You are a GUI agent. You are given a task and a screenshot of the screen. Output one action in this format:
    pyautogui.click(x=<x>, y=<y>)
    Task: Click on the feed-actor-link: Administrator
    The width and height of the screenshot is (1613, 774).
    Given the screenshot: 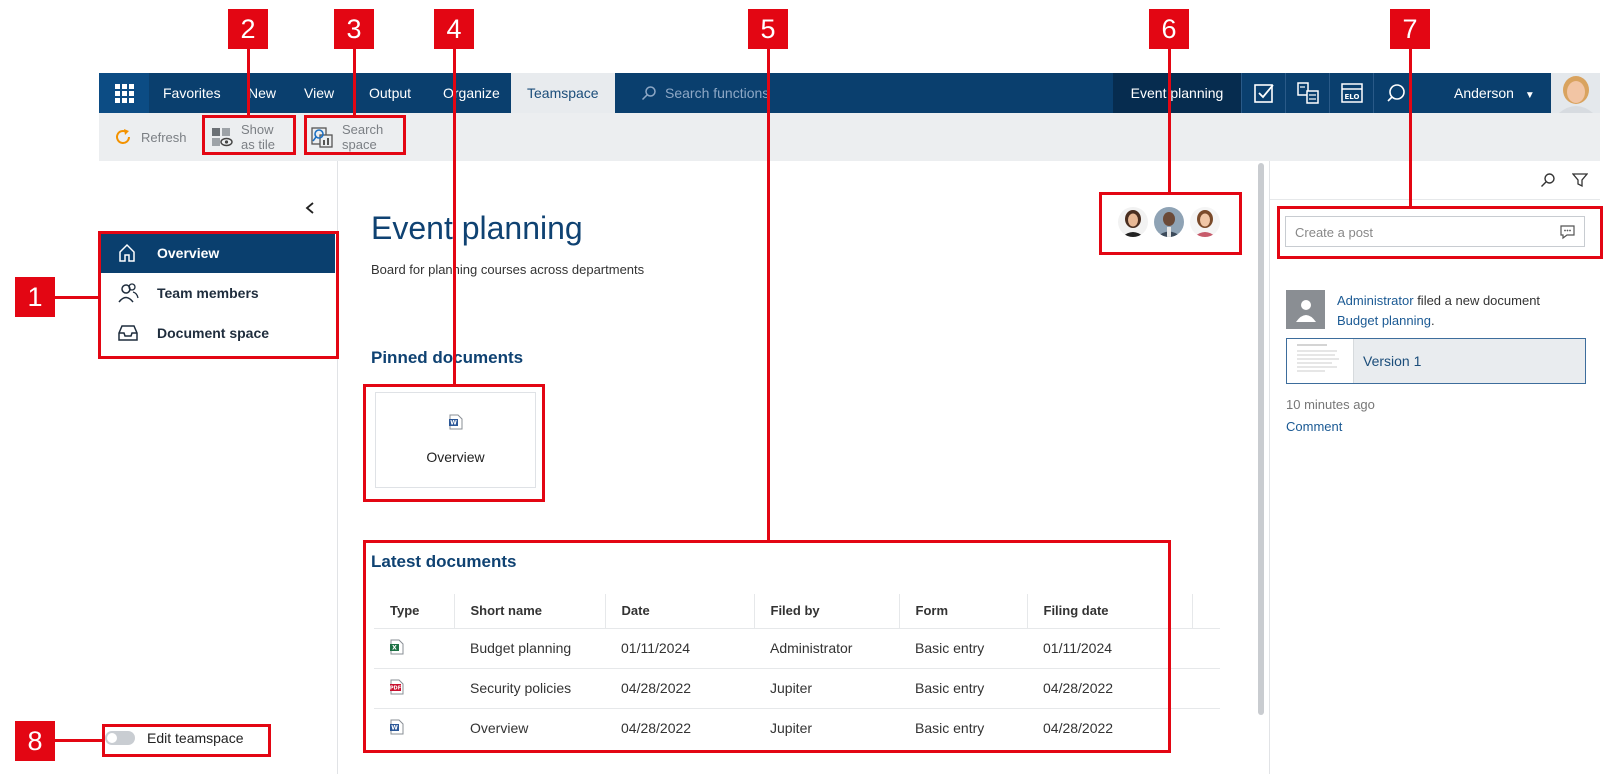 What is the action you would take?
    pyautogui.click(x=1375, y=300)
    